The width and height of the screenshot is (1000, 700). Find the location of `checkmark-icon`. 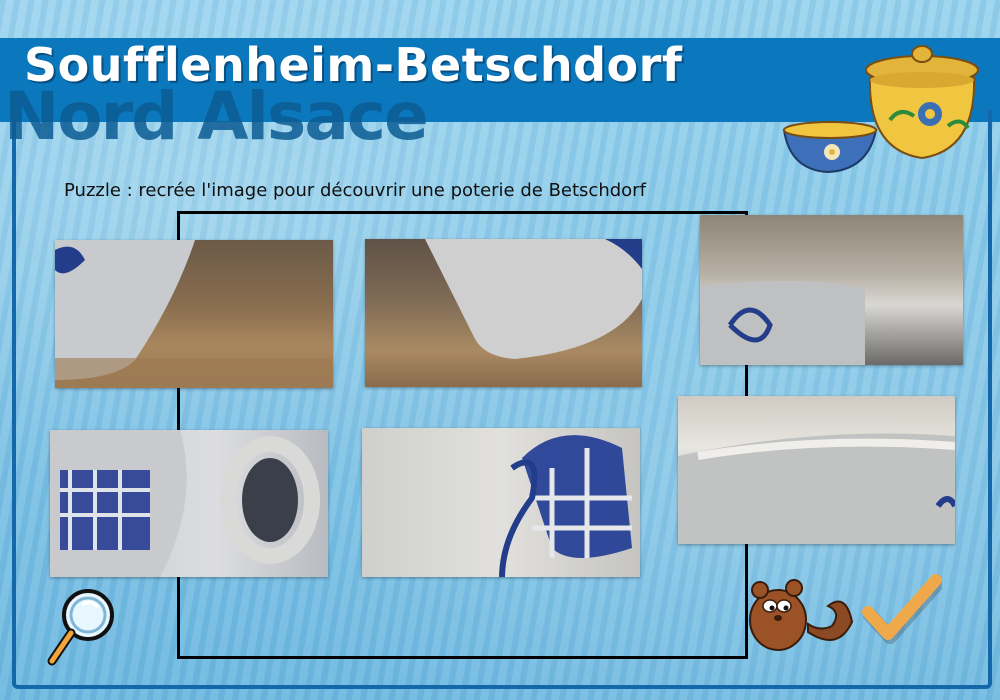

checkmark-icon is located at coordinates (902, 608).